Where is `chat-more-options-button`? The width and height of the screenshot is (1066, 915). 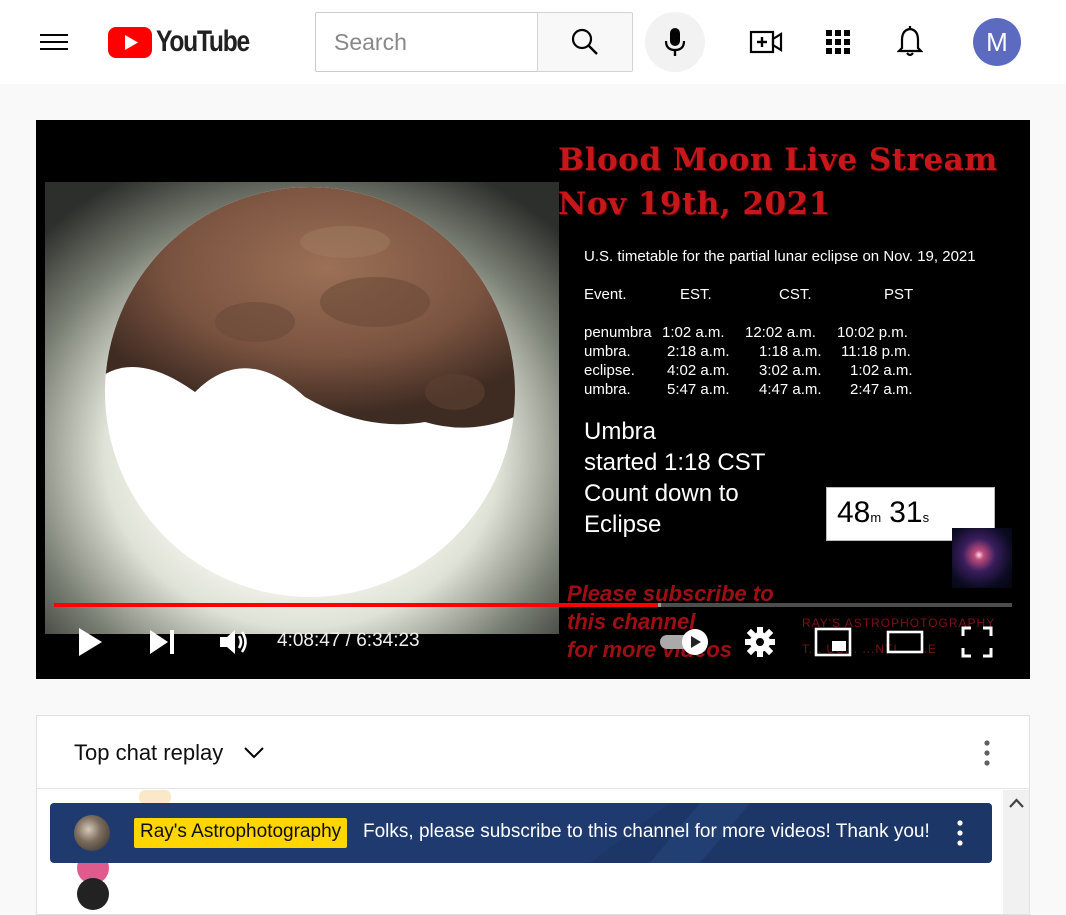
chat-more-options-button is located at coordinates (987, 753).